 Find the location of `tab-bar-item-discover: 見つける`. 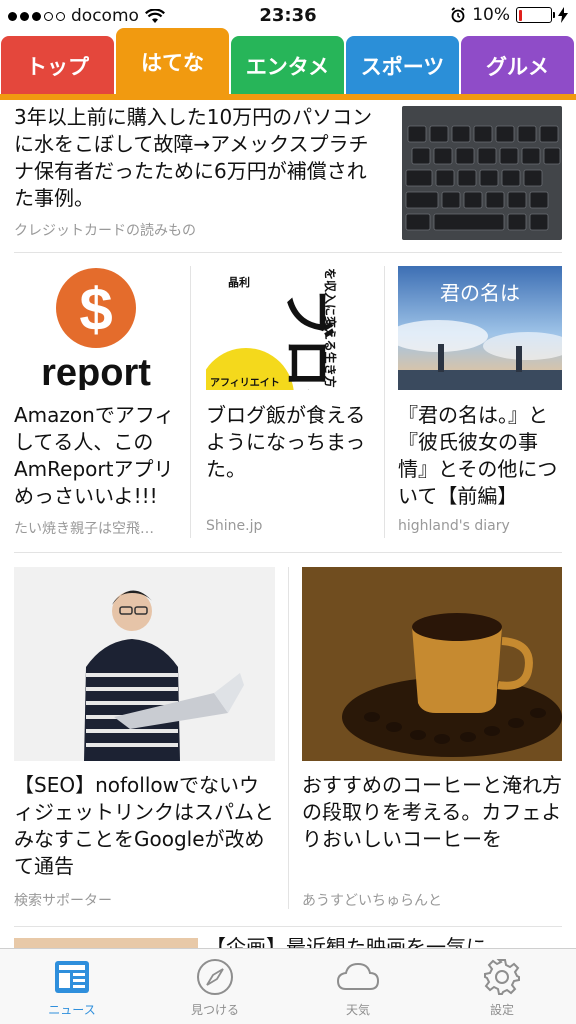

tab-bar-item-discover: 見つける is located at coordinates (215, 990).